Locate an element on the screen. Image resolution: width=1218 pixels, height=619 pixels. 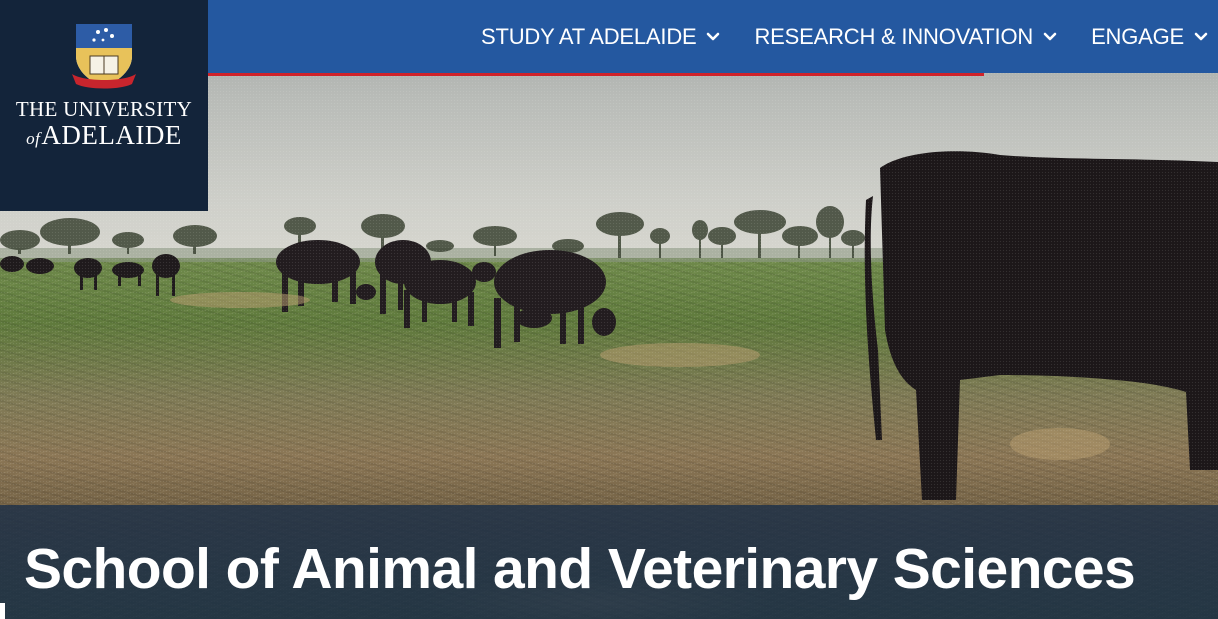
nav-accent-bar is located at coordinates (596, 74).